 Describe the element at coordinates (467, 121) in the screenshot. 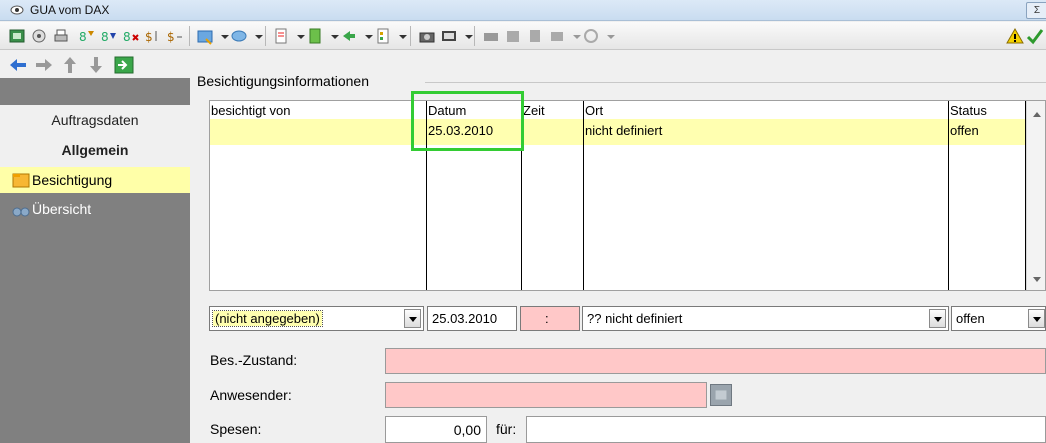

I see `highlight-box` at that location.